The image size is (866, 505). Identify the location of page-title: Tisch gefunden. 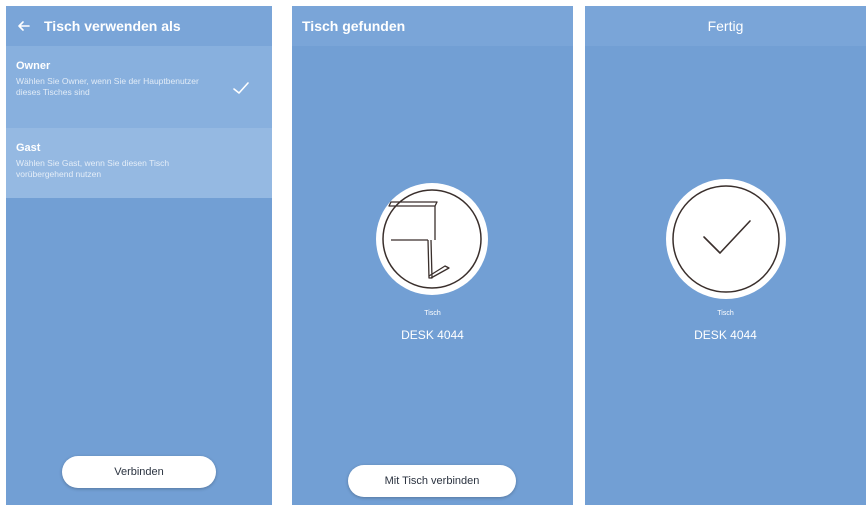
(354, 26).